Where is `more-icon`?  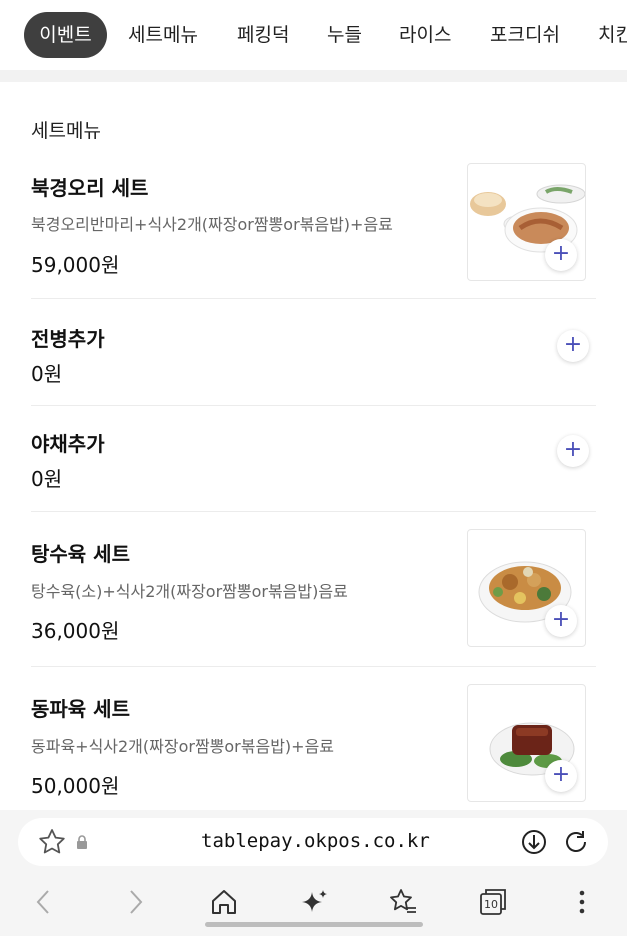
more-icon is located at coordinates (582, 902).